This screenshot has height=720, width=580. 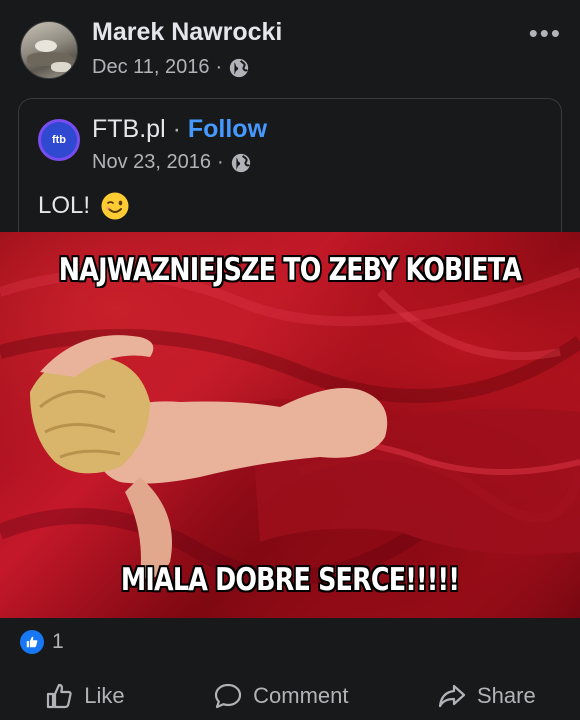 What do you see at coordinates (290, 48) in the screenshot?
I see `post-header: Marek Nawrocki Dec 11, 2016 · •••` at bounding box center [290, 48].